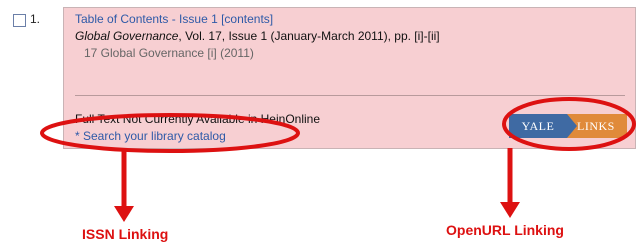 The image size is (644, 242). Describe the element at coordinates (124, 214) in the screenshot. I see `issn-arrow-head` at that location.